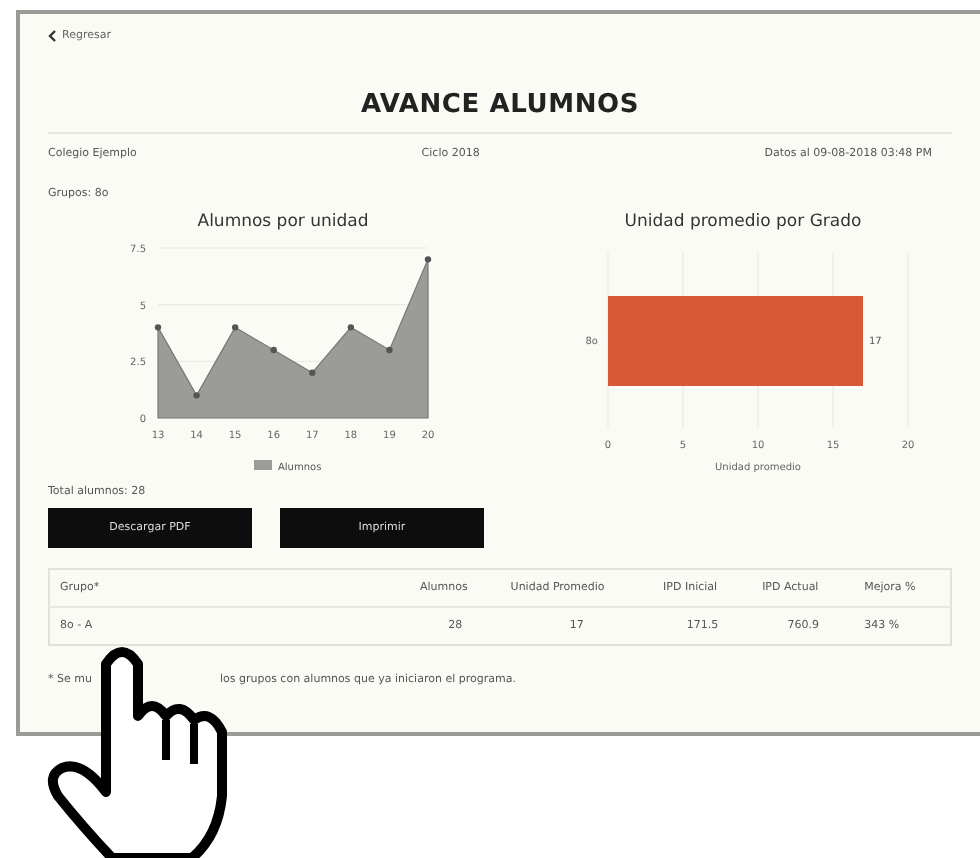 The image size is (980, 858). Describe the element at coordinates (500, 105) in the screenshot. I see `page-title: AVANCE ALUMNOS` at that location.